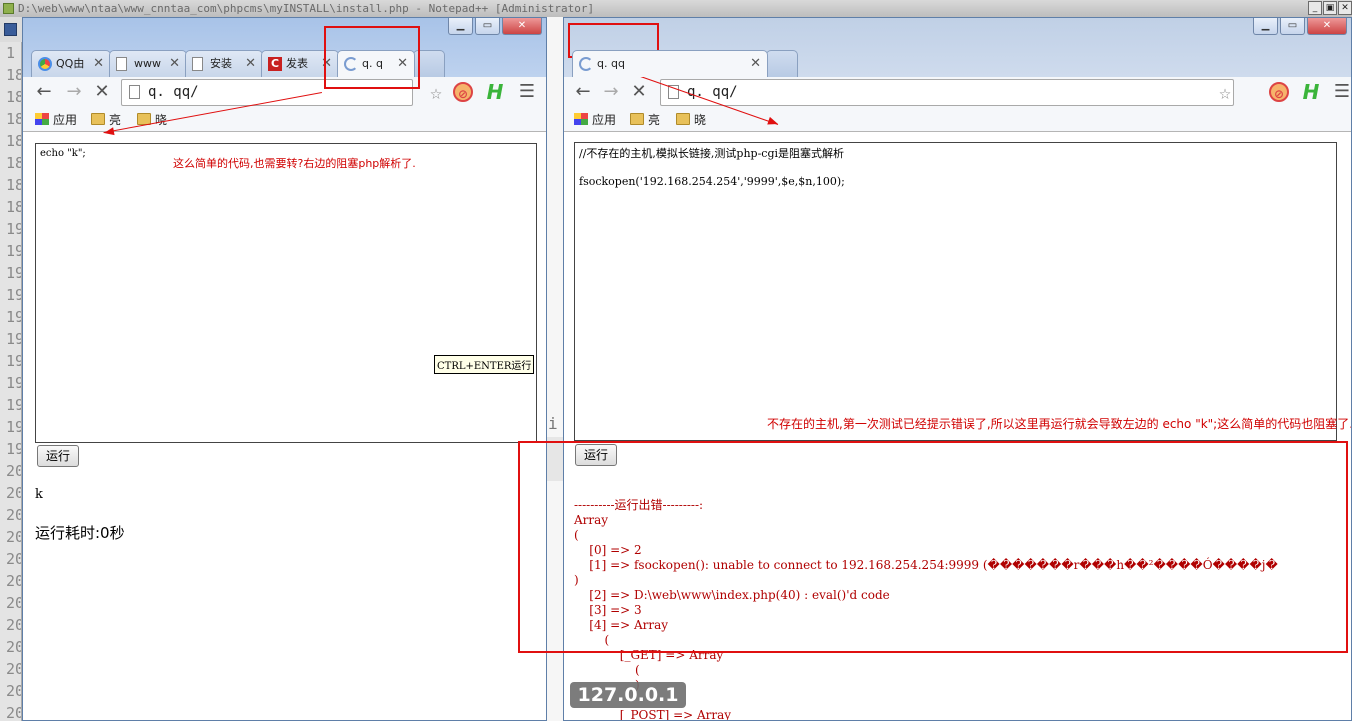 Image resolution: width=1352 pixels, height=721 pixels. I want to click on tab-label: QQ由, so click(70, 63).